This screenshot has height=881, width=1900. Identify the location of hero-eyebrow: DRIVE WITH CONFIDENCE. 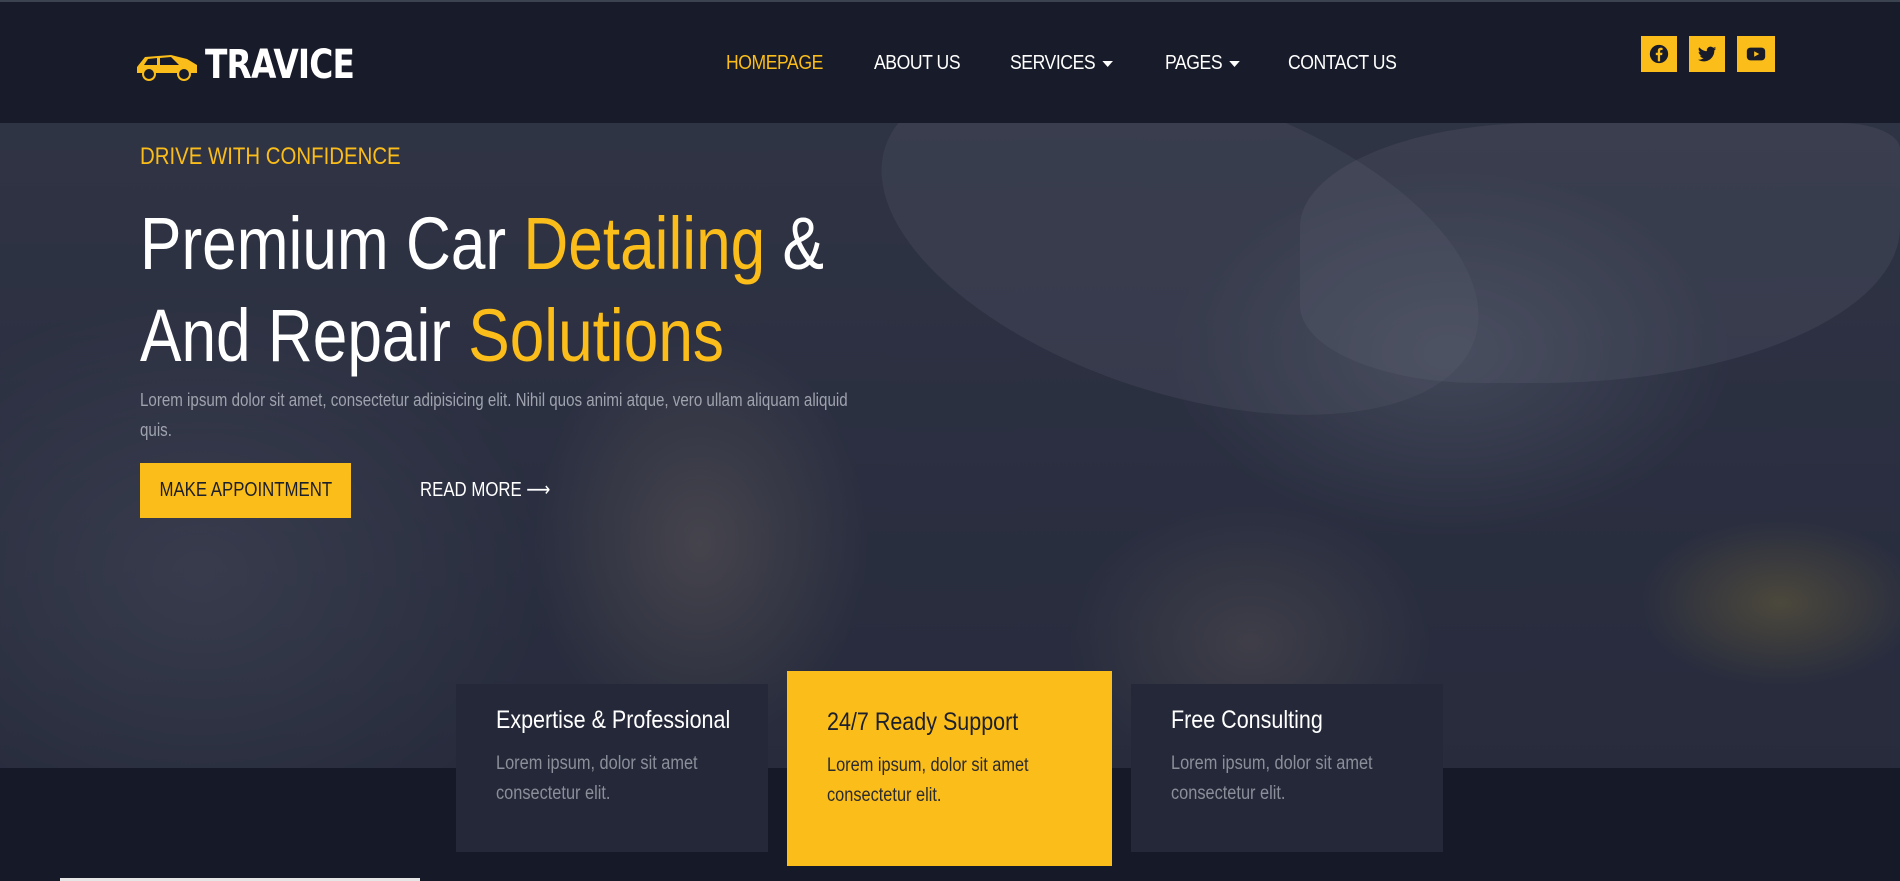
(270, 156).